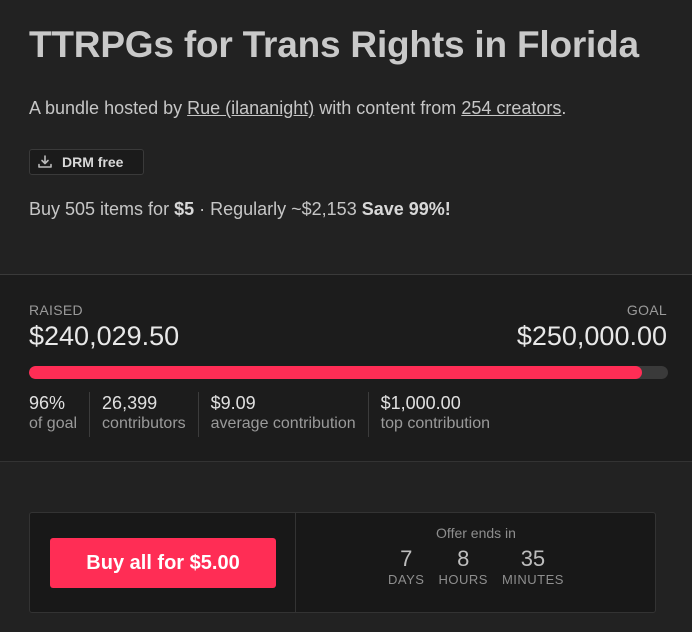 The height and width of the screenshot is (632, 692). Describe the element at coordinates (532, 579) in the screenshot. I see `countdown-unit: MINUTES` at that location.